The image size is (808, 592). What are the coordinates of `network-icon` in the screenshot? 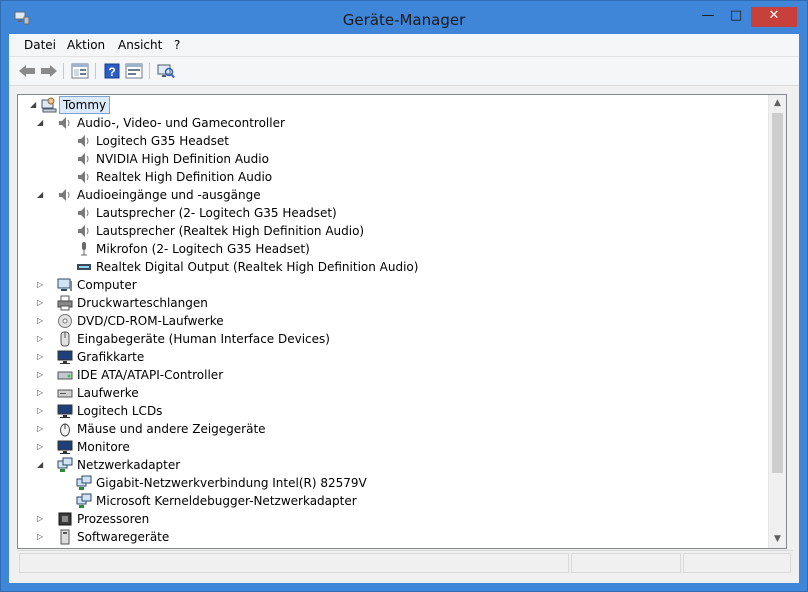 It's located at (65, 464).